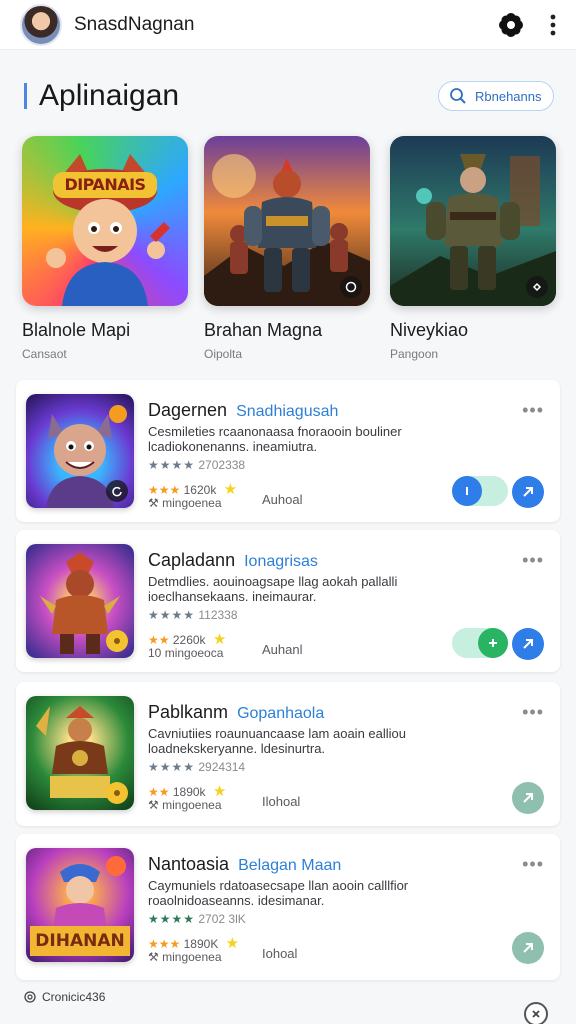 This screenshot has height=1024, width=576. Describe the element at coordinates (281, 801) in the screenshot. I see `status-label: Ilohoal` at that location.